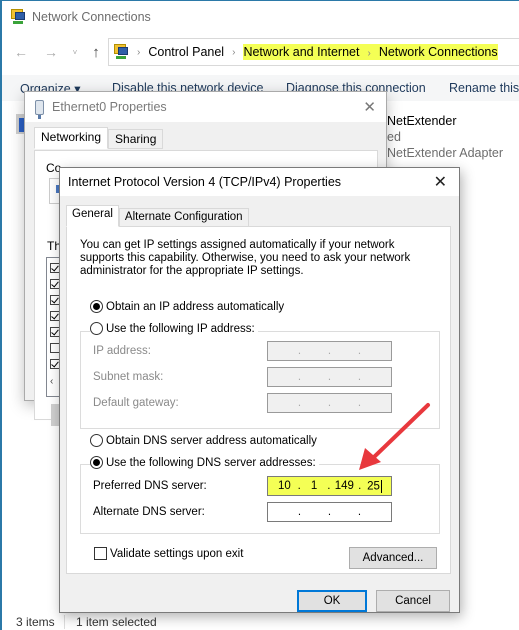 The height and width of the screenshot is (630, 519). What do you see at coordinates (260, 499) in the screenshot?
I see `dns-server-group` at bounding box center [260, 499].